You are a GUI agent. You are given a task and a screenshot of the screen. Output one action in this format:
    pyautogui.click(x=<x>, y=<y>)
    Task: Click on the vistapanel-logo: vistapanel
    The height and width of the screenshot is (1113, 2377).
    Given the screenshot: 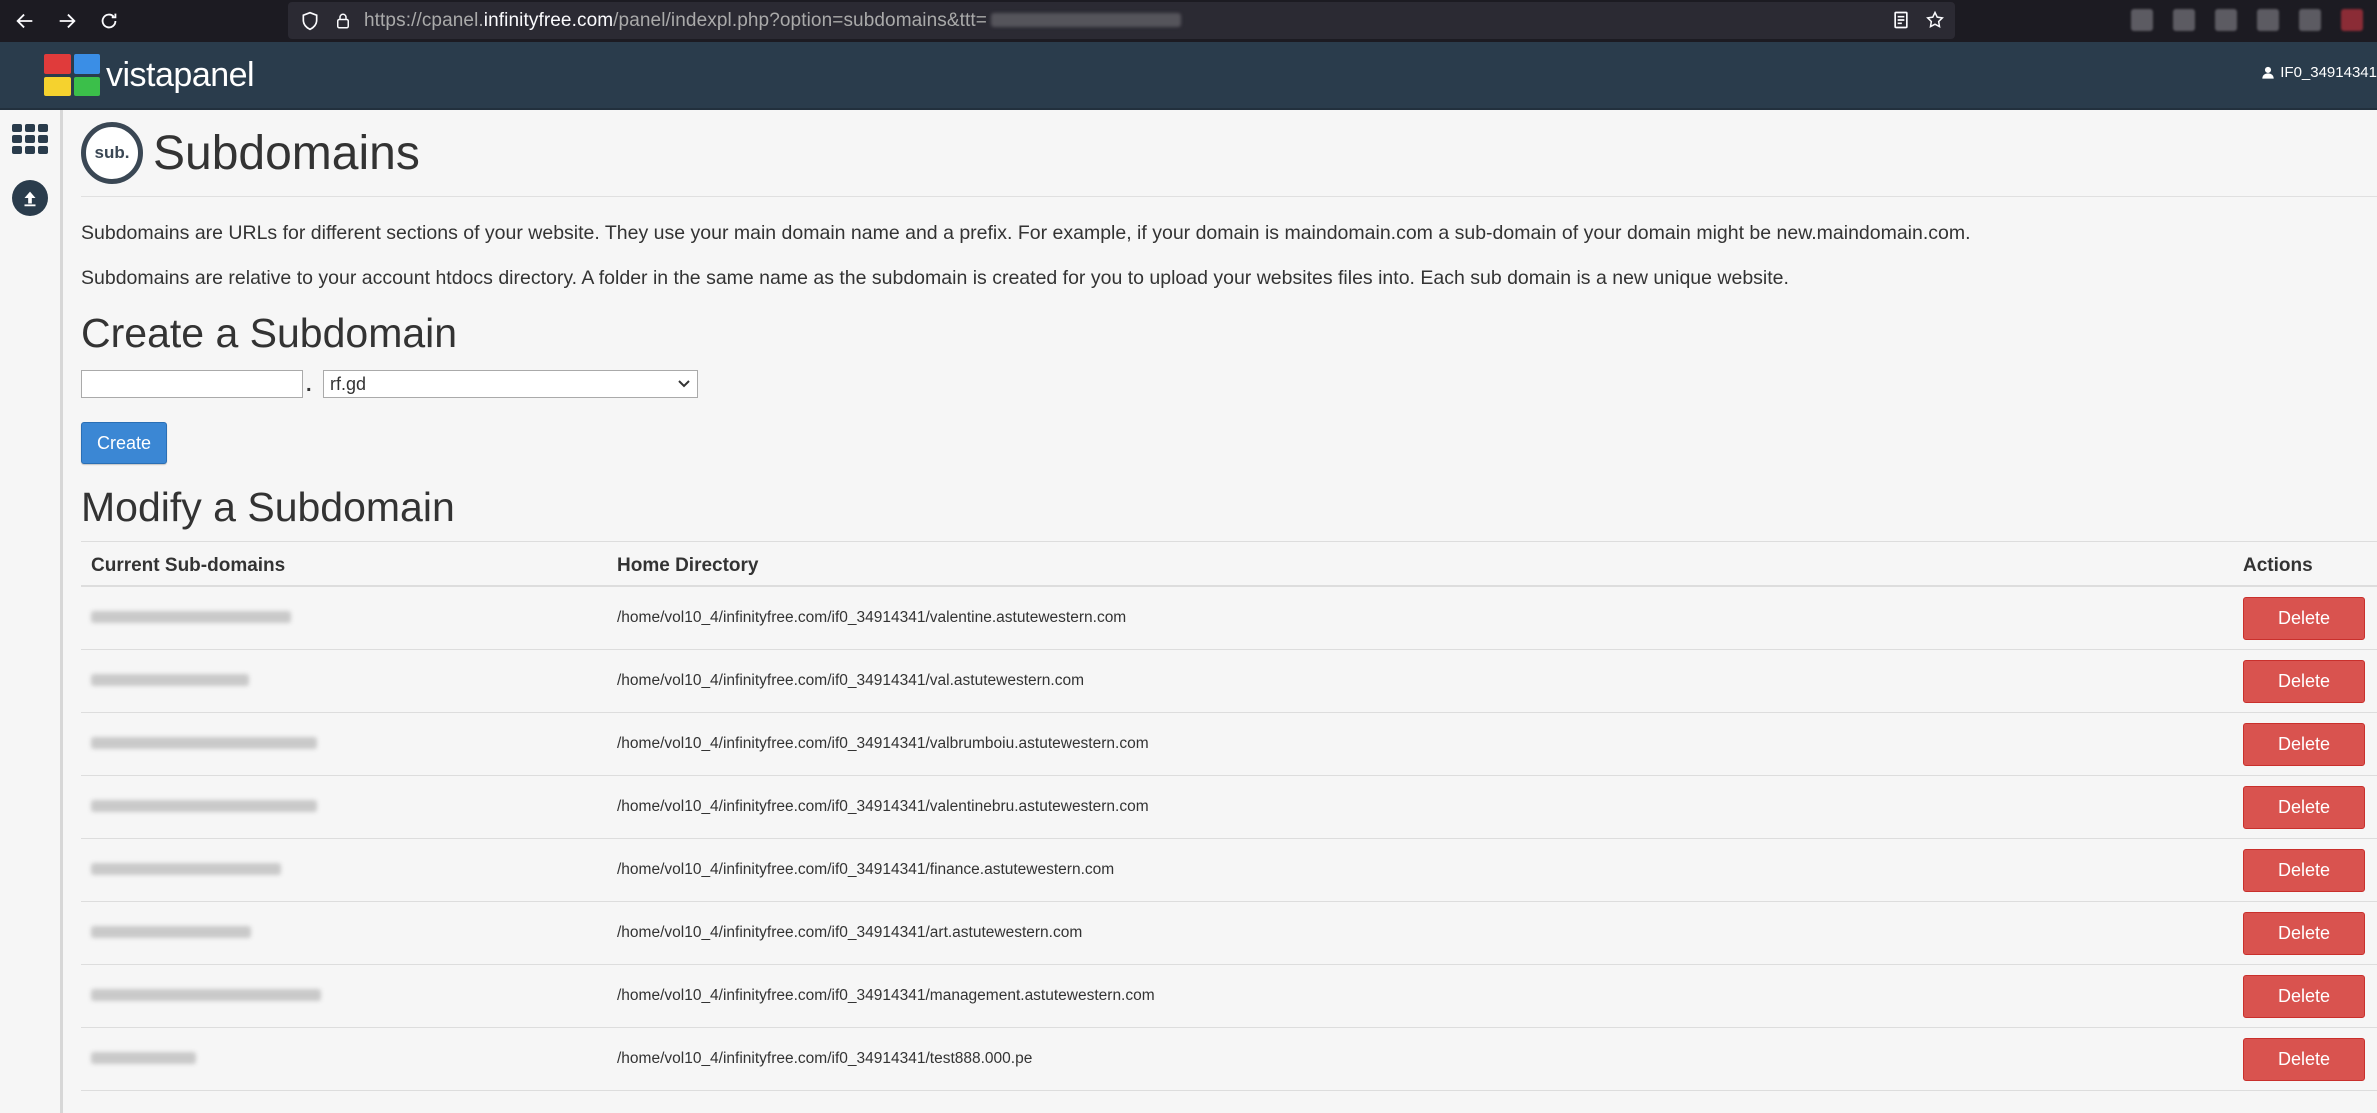 What is the action you would take?
    pyautogui.click(x=149, y=75)
    